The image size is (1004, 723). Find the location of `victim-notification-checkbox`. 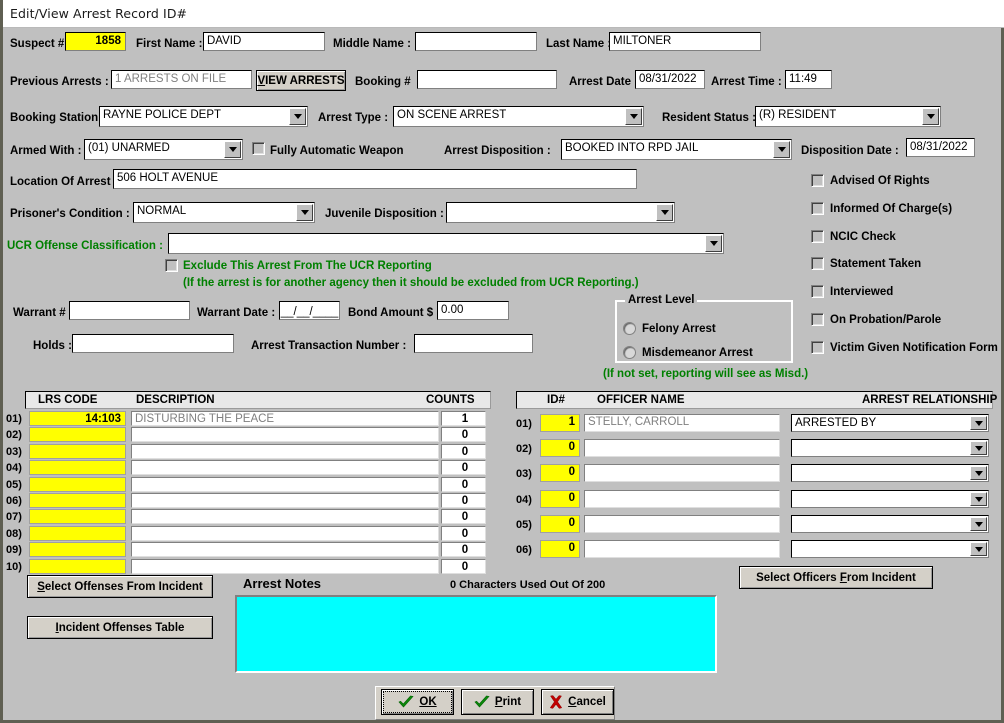

victim-notification-checkbox is located at coordinates (817, 347).